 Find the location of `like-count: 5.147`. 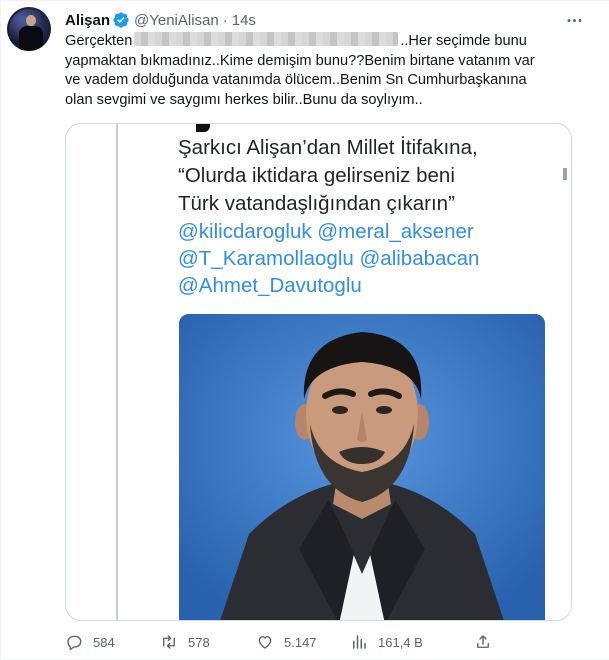

like-count: 5.147 is located at coordinates (300, 642).